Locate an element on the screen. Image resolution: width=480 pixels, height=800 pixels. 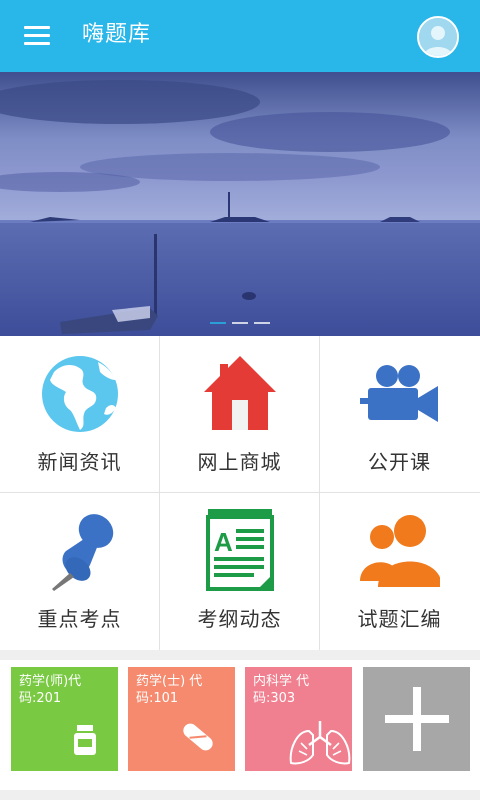
subject-name: 药学(士) 代 is located at coordinates (169, 681).